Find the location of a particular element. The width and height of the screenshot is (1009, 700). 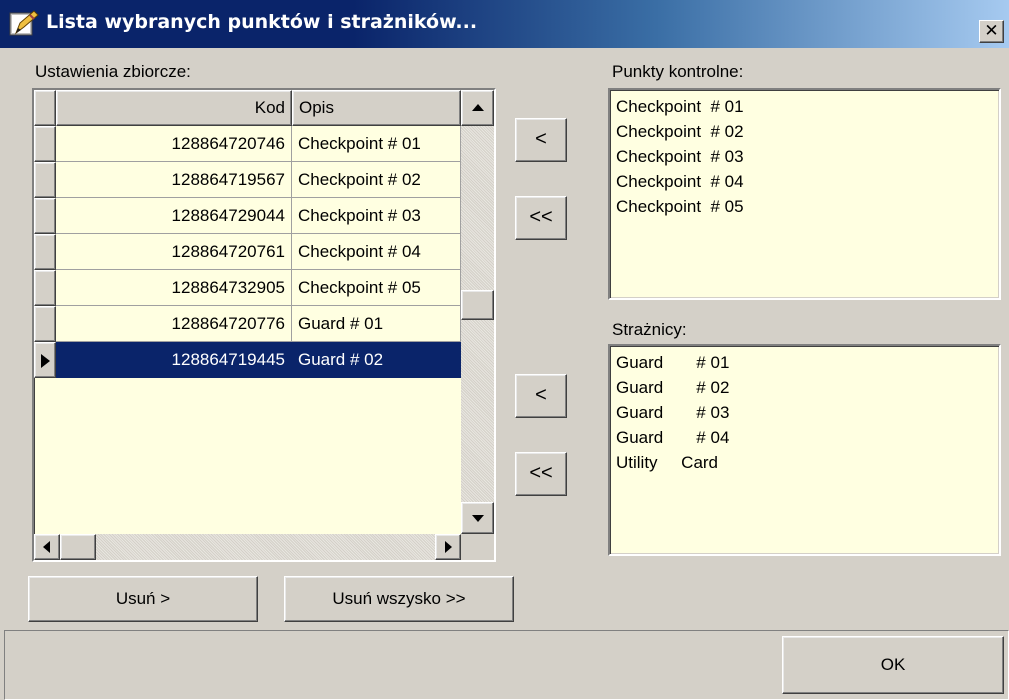

move-all-checkpoints-back-button: << is located at coordinates (541, 218).